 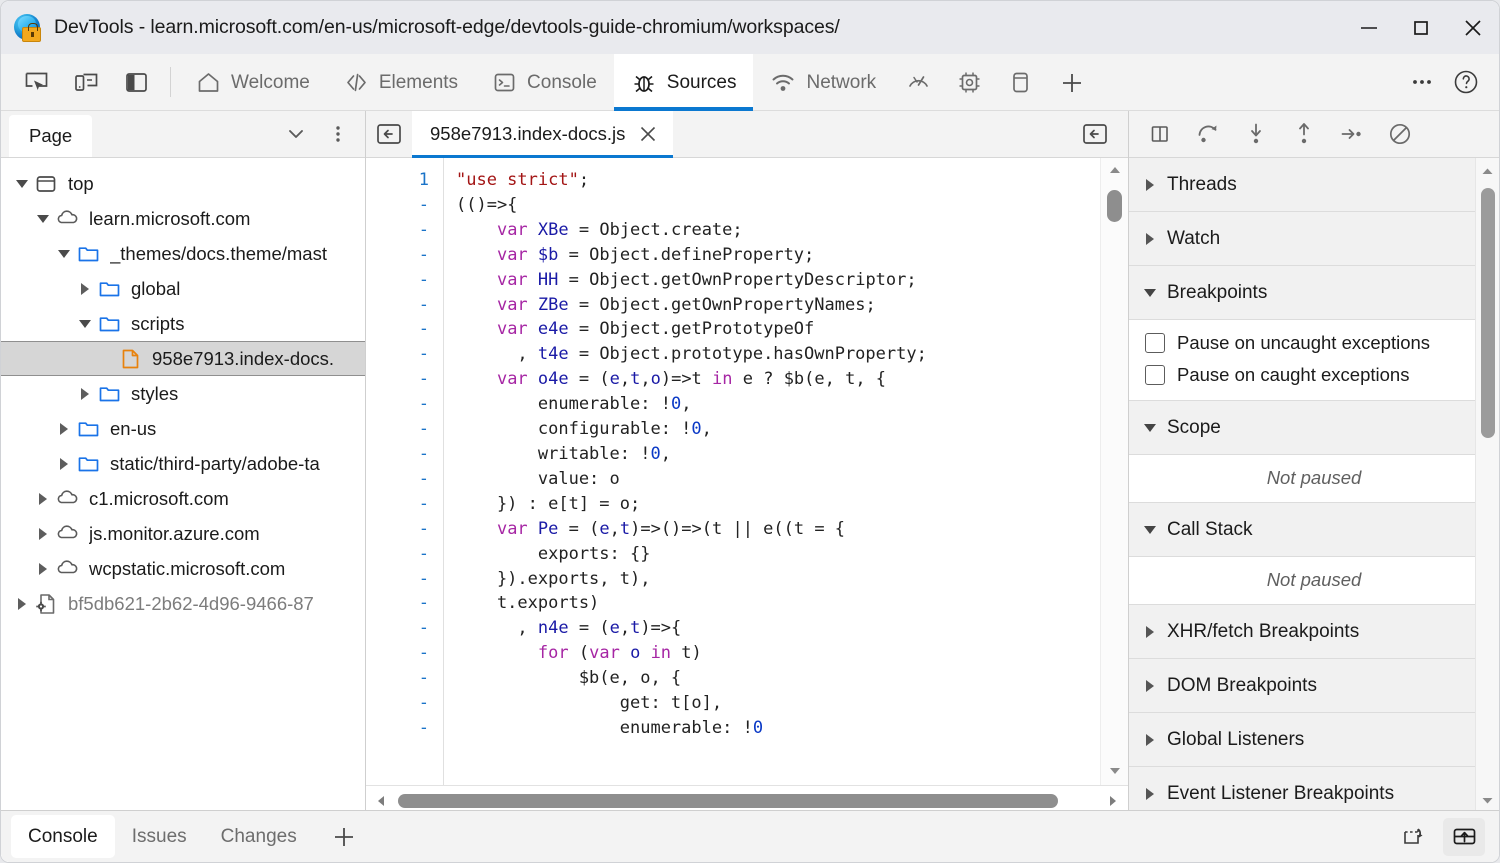 What do you see at coordinates (1314, 343) in the screenshot?
I see `breakpoint-option-row: Pause on uncaught exceptions` at bounding box center [1314, 343].